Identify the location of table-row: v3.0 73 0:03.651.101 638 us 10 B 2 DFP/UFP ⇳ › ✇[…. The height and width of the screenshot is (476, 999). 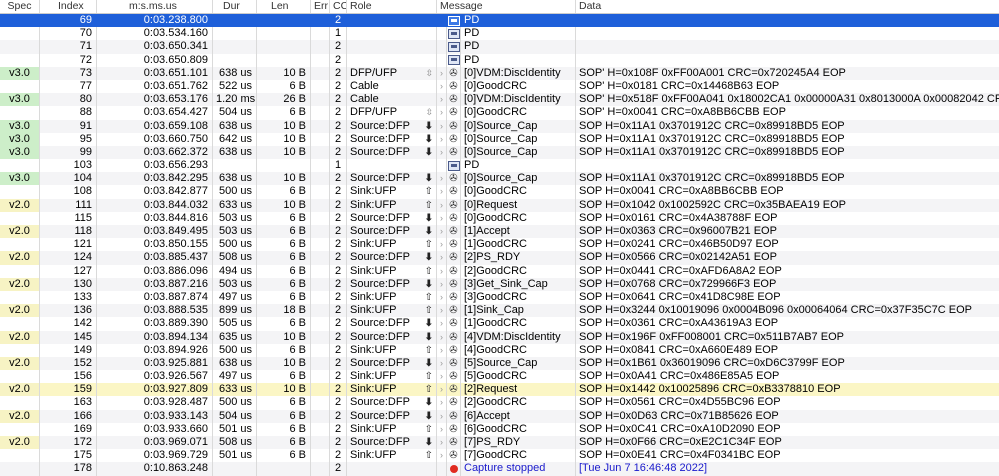
(499, 73).